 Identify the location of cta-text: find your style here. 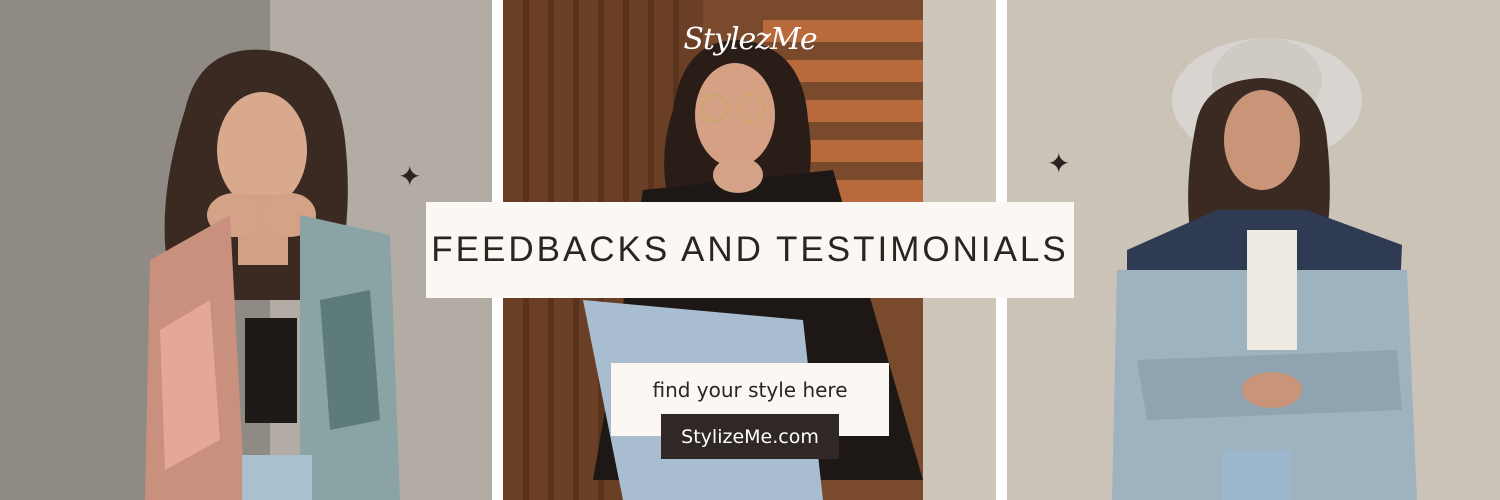
(750, 389).